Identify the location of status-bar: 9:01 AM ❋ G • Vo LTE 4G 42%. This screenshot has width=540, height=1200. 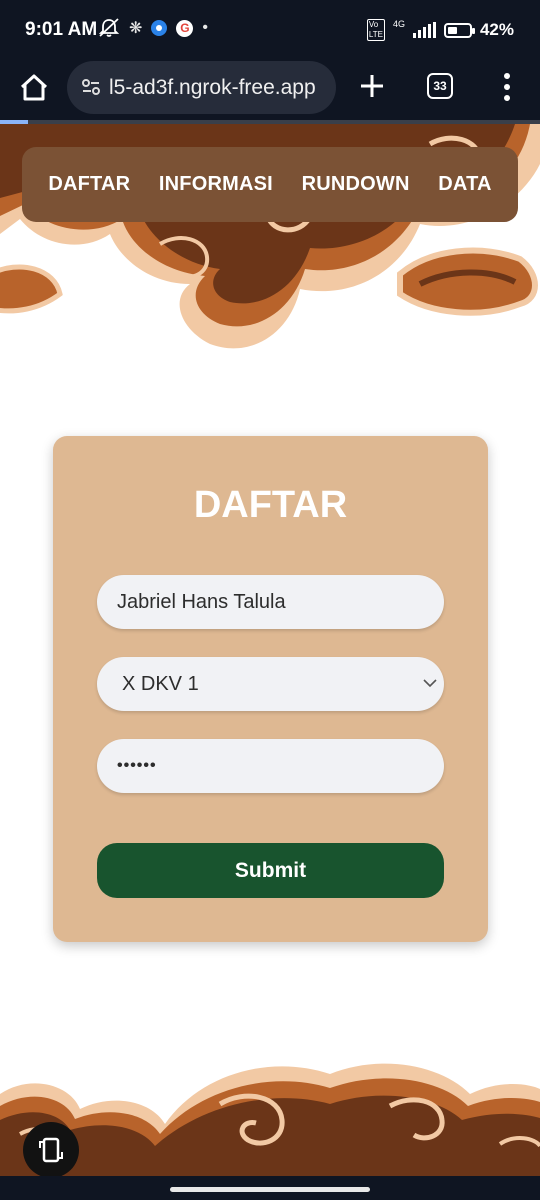
(270, 29).